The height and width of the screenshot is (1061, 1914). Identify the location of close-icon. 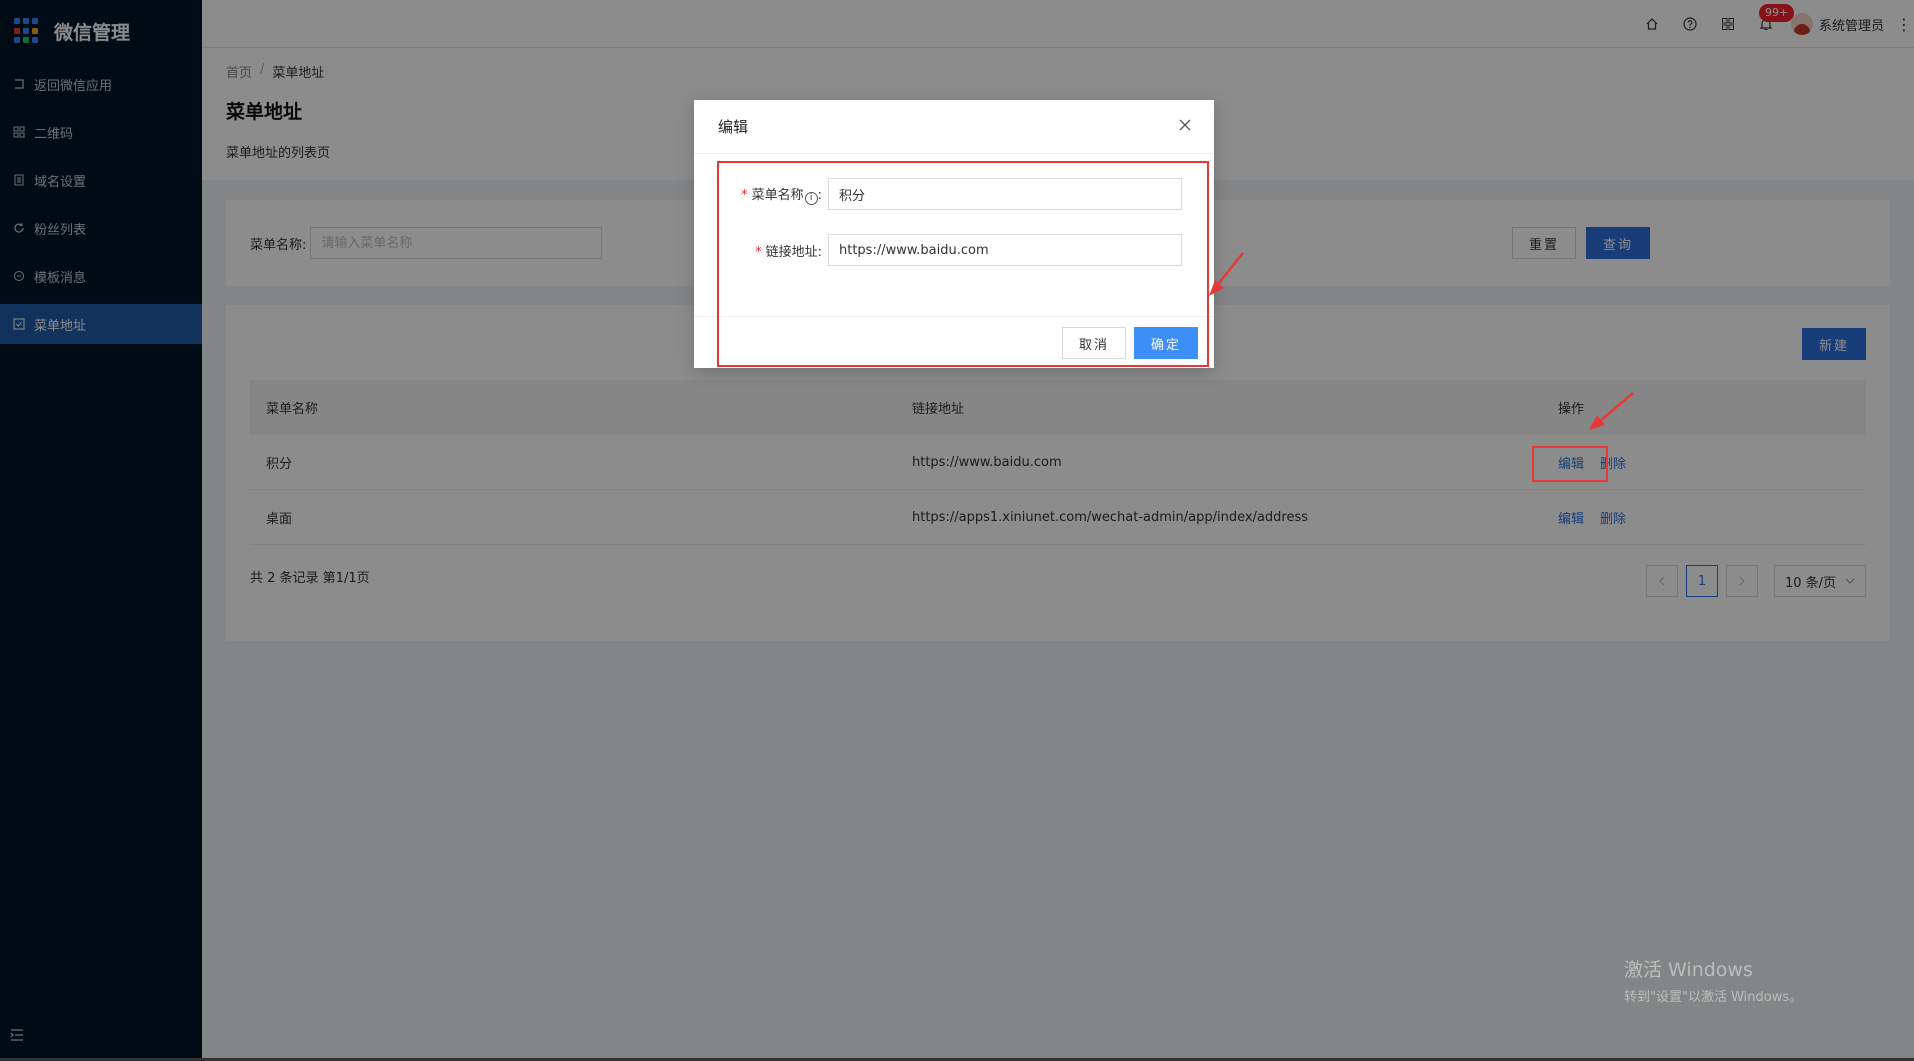
(1186, 126).